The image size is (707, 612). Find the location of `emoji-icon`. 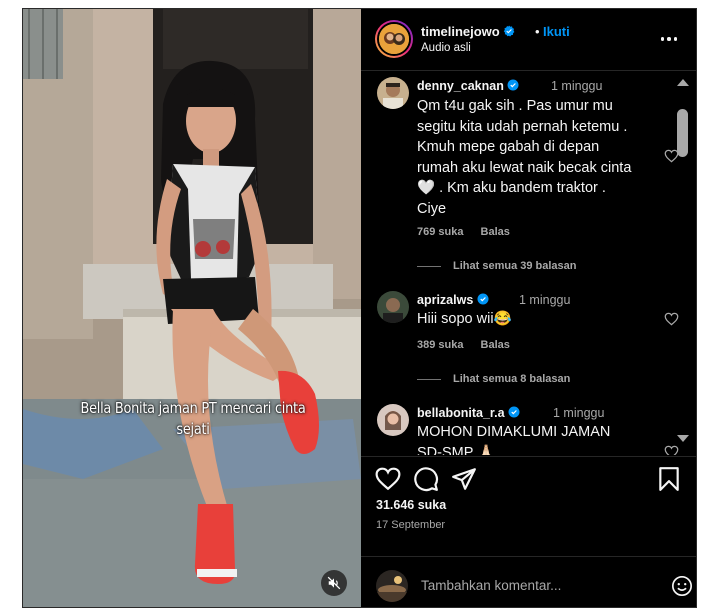

emoji-icon is located at coordinates (682, 586).